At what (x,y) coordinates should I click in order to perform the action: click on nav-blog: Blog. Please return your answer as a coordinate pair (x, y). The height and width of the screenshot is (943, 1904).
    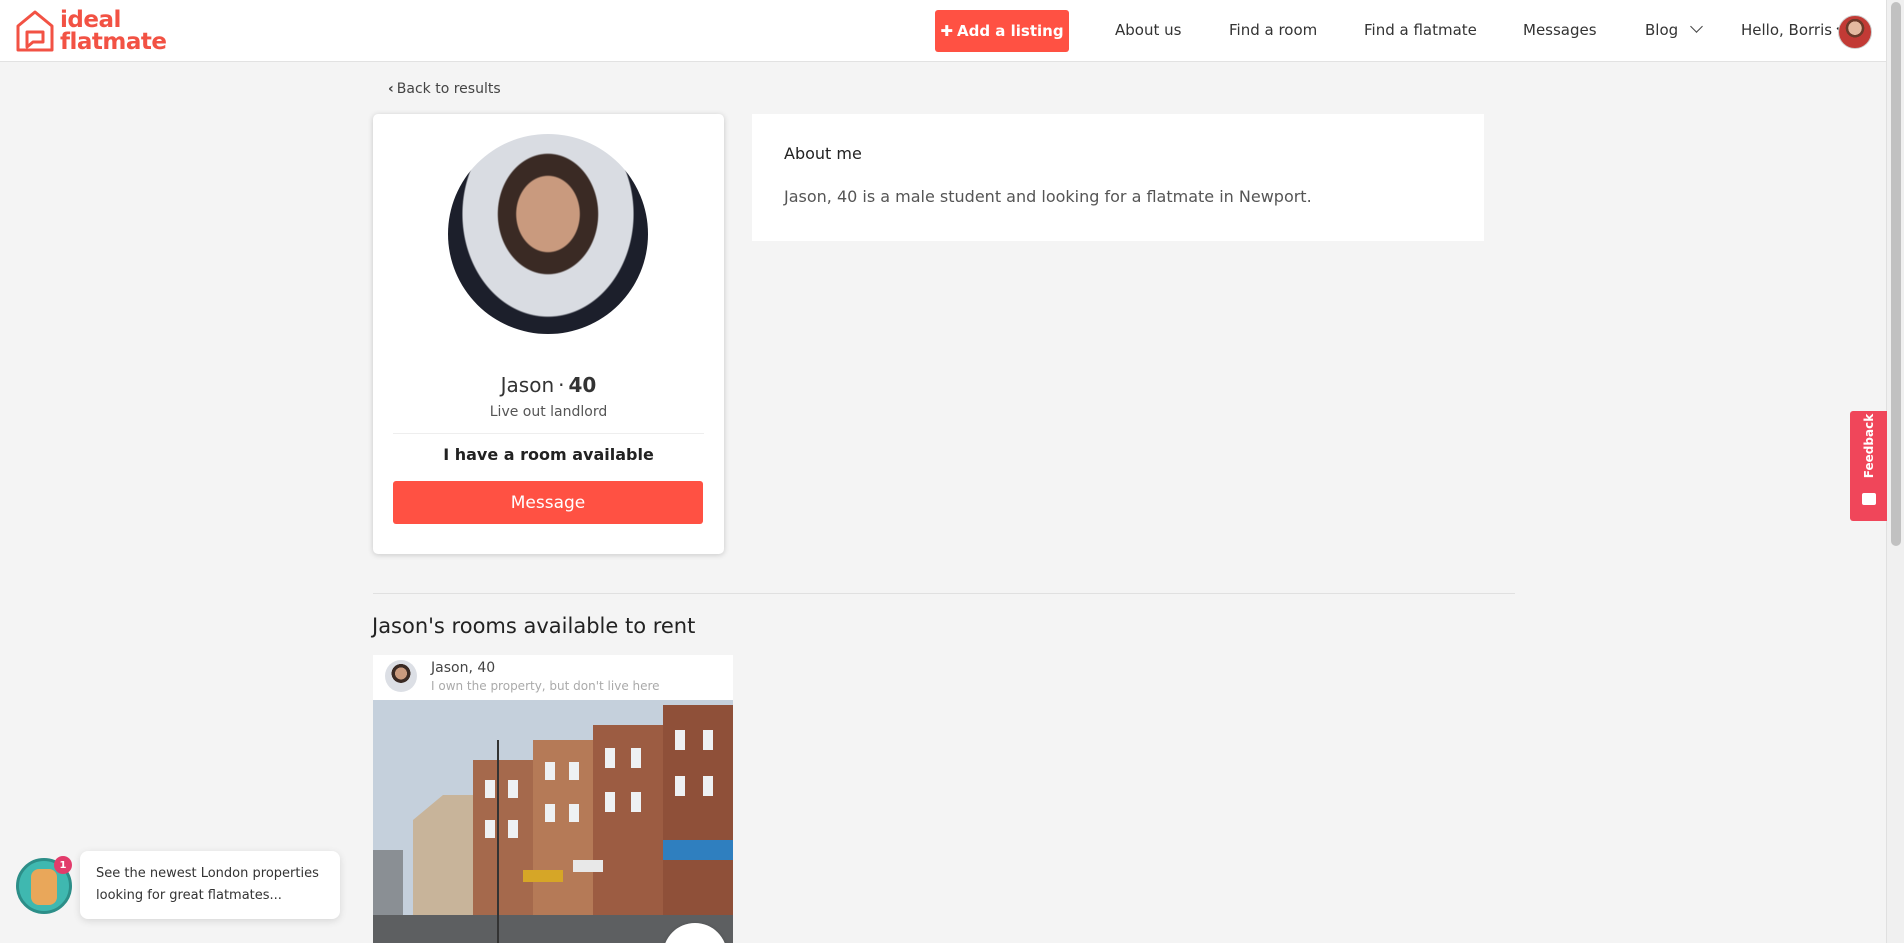
    Looking at the image, I should click on (1674, 29).